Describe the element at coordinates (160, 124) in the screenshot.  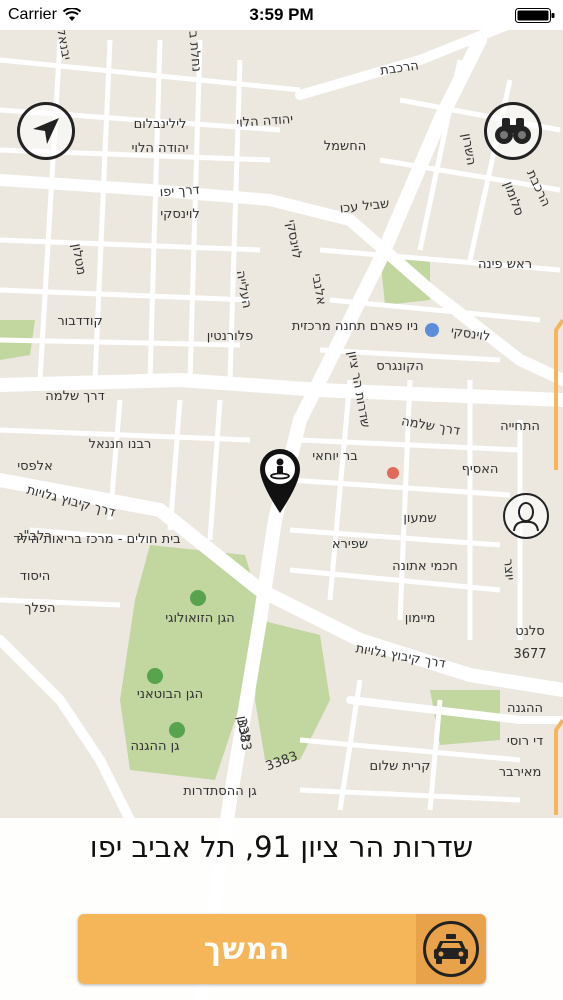
I see `map-street-label: לילינבלום` at that location.